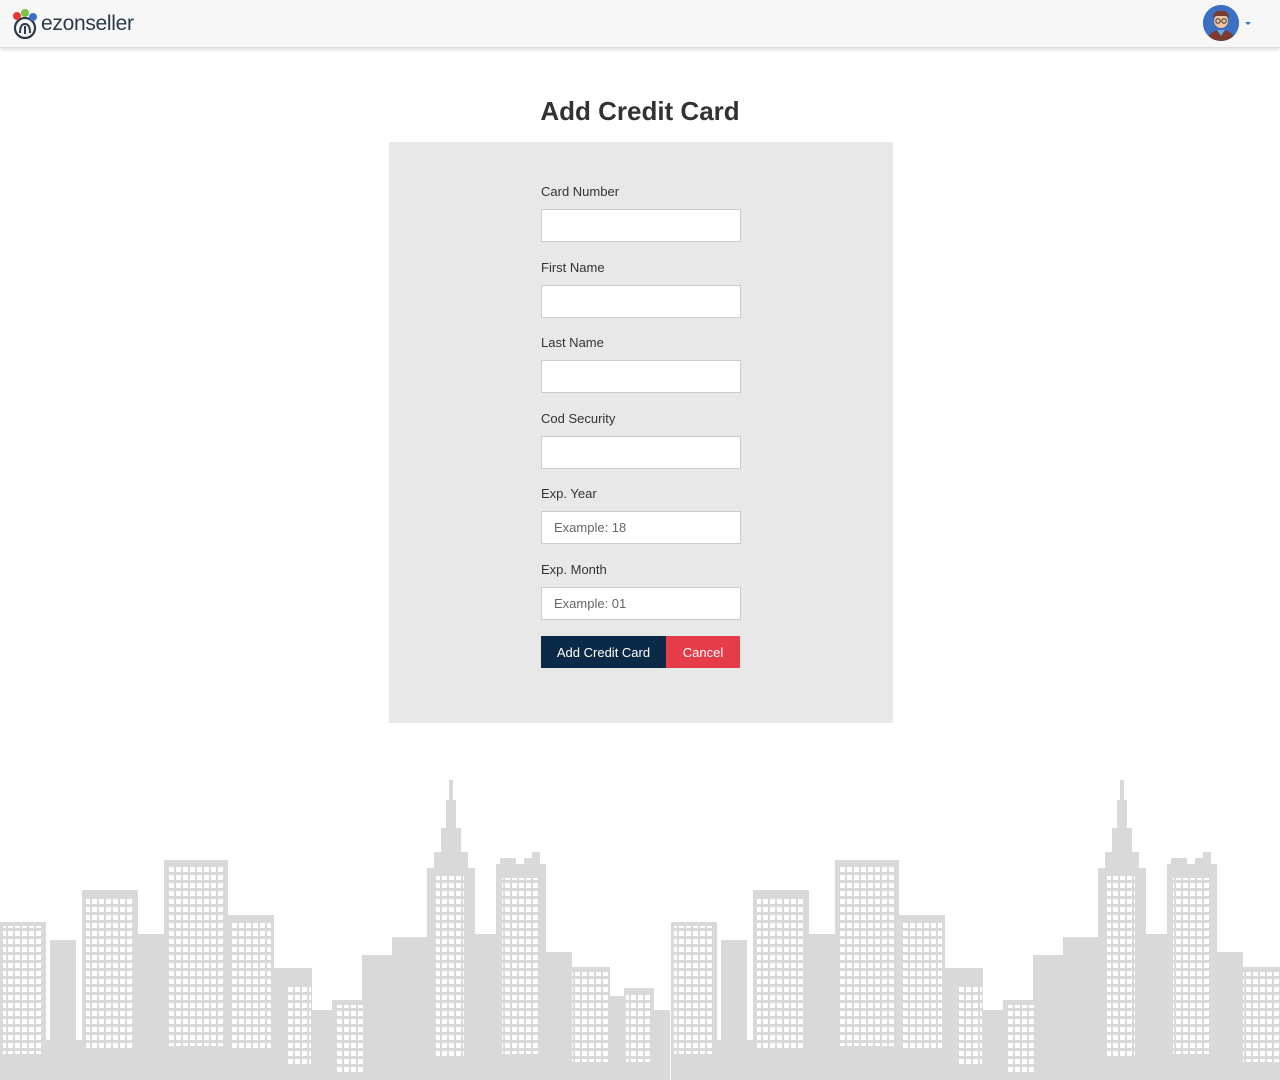 Image resolution: width=1280 pixels, height=1080 pixels. Describe the element at coordinates (580, 191) in the screenshot. I see `card-number-label: Card Number` at that location.